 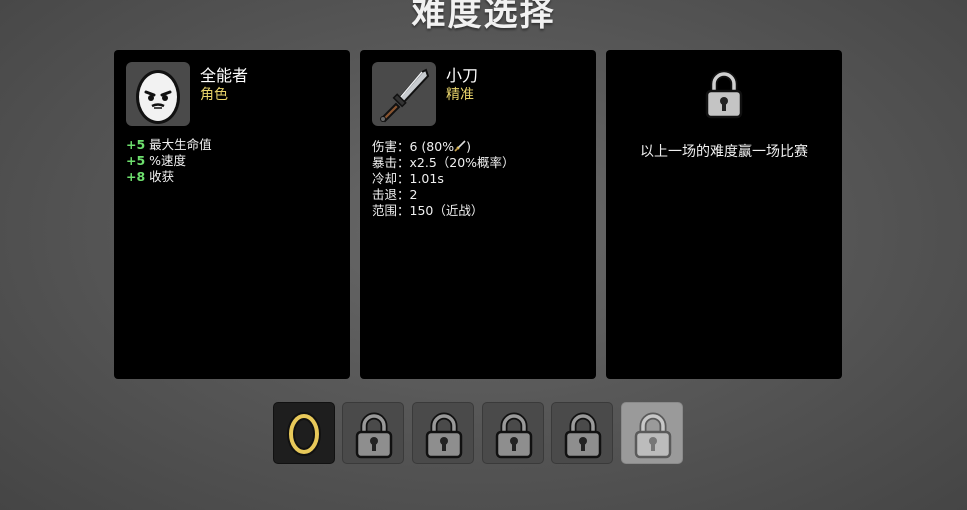 I want to click on stat-label: 收获, so click(x=162, y=176).